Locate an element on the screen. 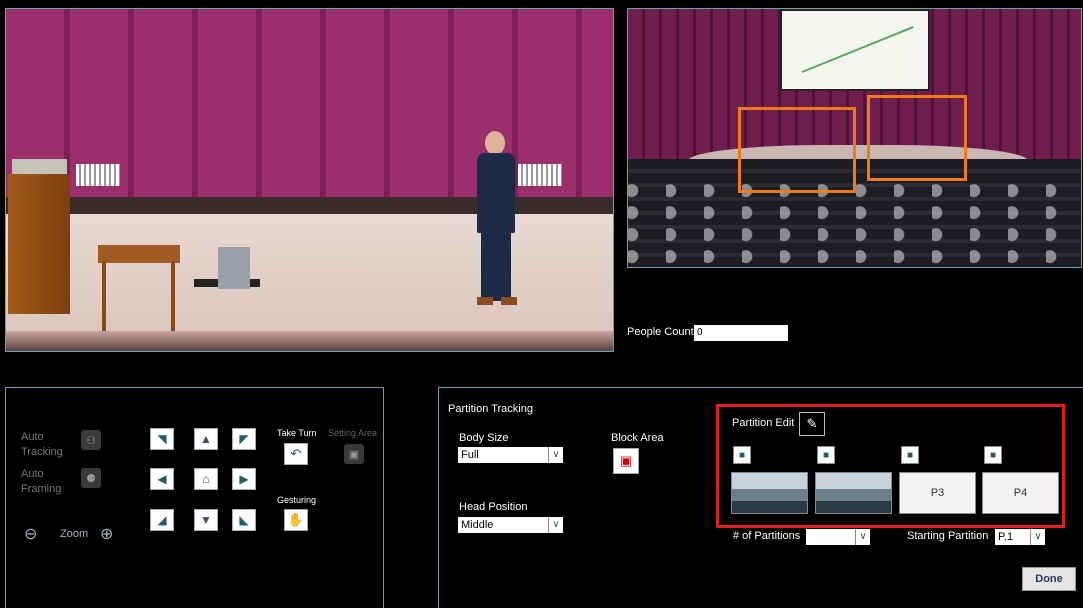  num-partitions-select: ∨ is located at coordinates (838, 537).